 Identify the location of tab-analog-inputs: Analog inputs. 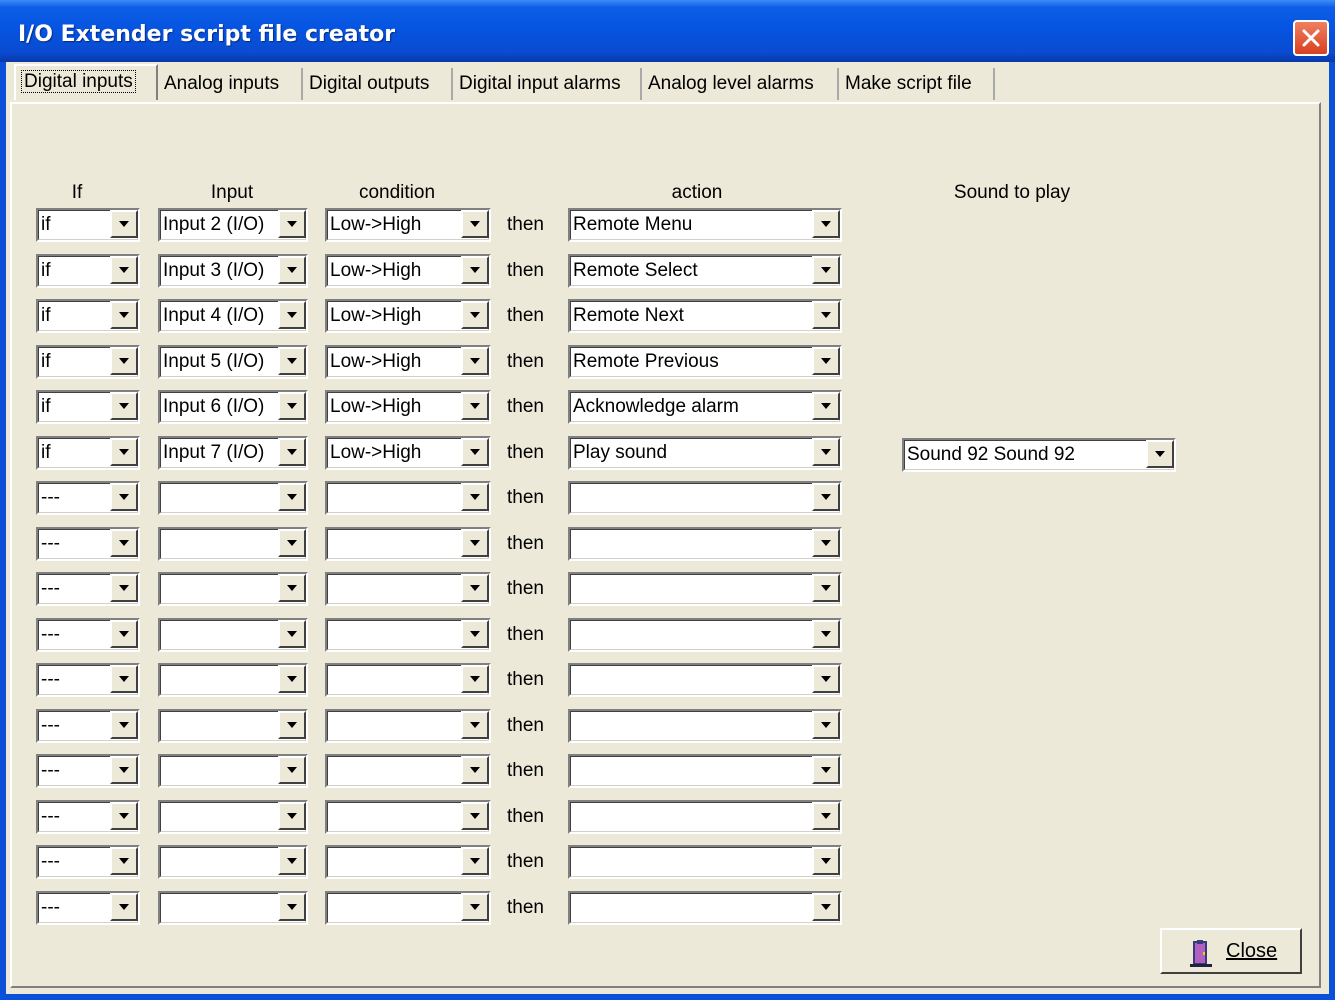
(230, 84).